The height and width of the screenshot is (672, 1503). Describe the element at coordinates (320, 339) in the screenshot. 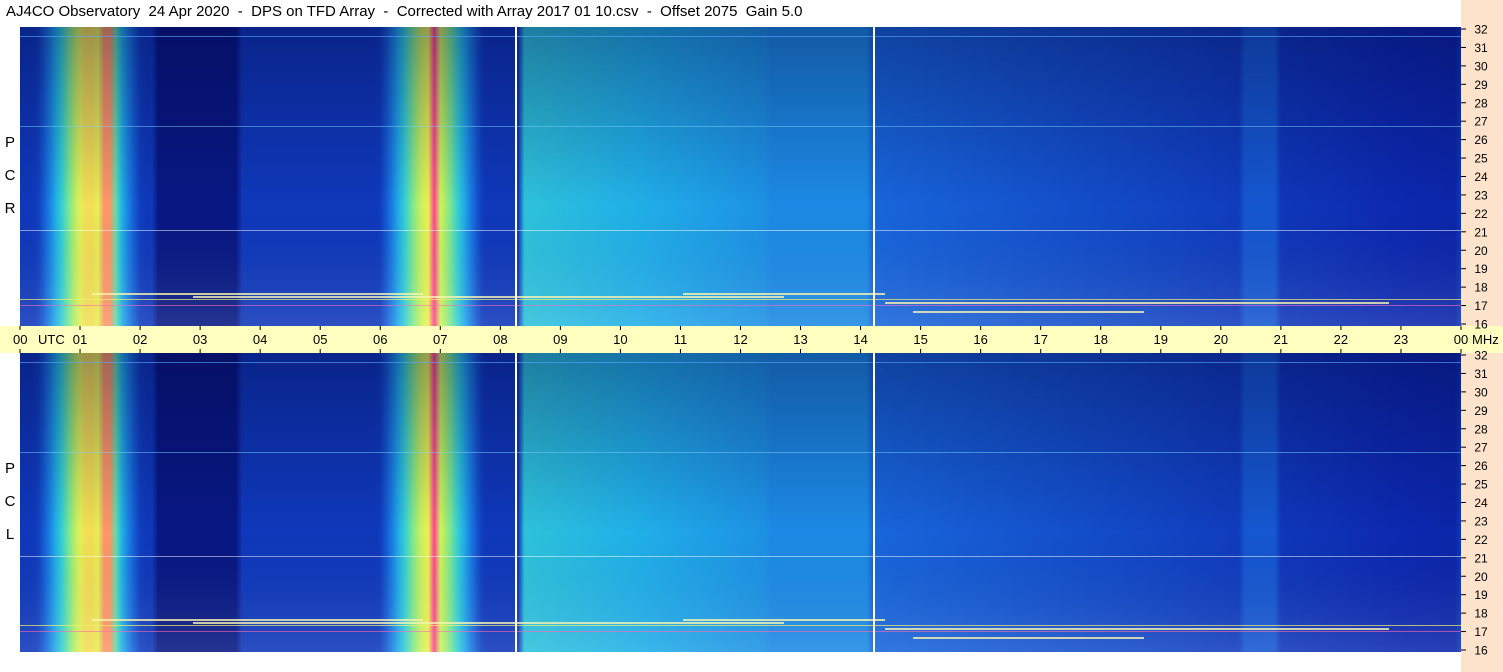

I see `utc-tick-label-5: 05` at that location.